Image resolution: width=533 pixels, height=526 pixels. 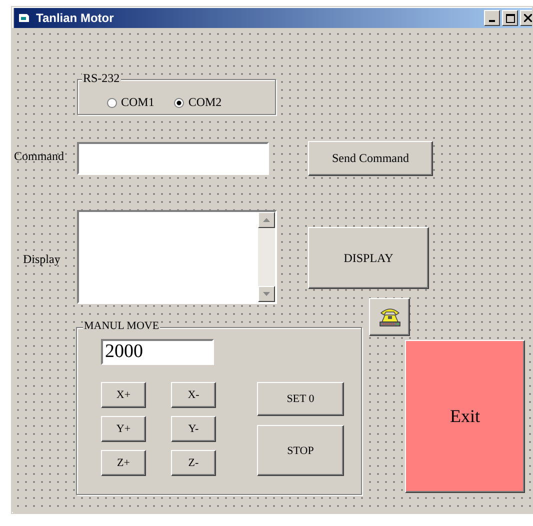 I want to click on close-icon, so click(x=528, y=18).